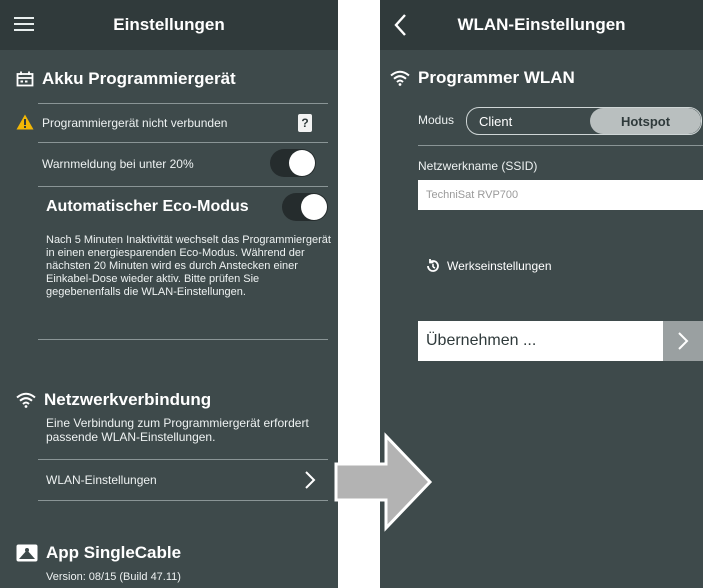 The width and height of the screenshot is (703, 588). What do you see at coordinates (560, 195) in the screenshot?
I see `ssid-input` at bounding box center [560, 195].